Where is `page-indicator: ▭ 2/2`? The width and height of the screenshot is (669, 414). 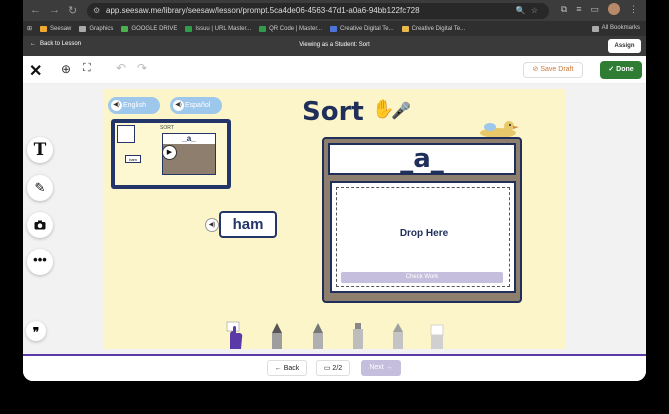 page-indicator: ▭ 2/2 is located at coordinates (333, 368).